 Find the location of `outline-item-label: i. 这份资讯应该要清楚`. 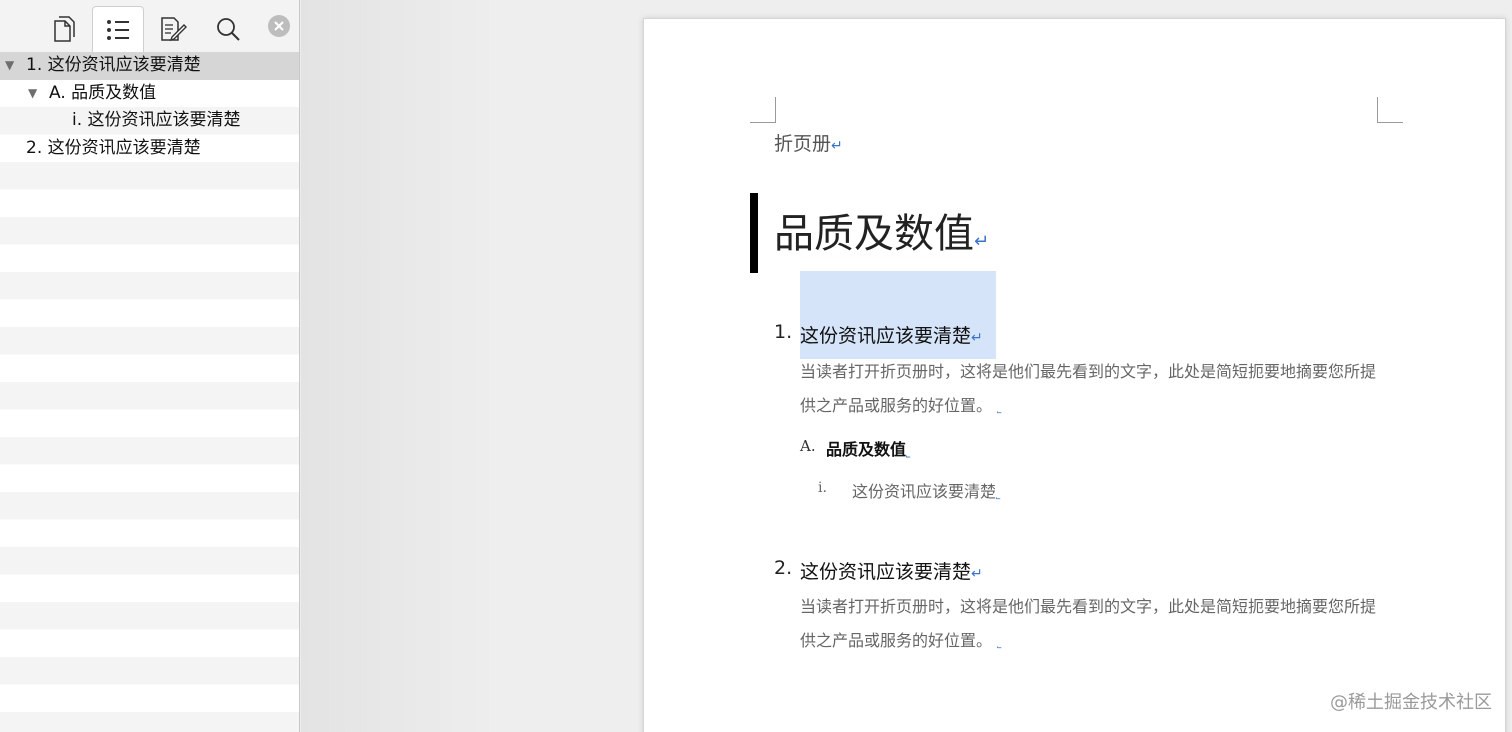

outline-item-label: i. 这份资讯应该要清楚 is located at coordinates (156, 120).